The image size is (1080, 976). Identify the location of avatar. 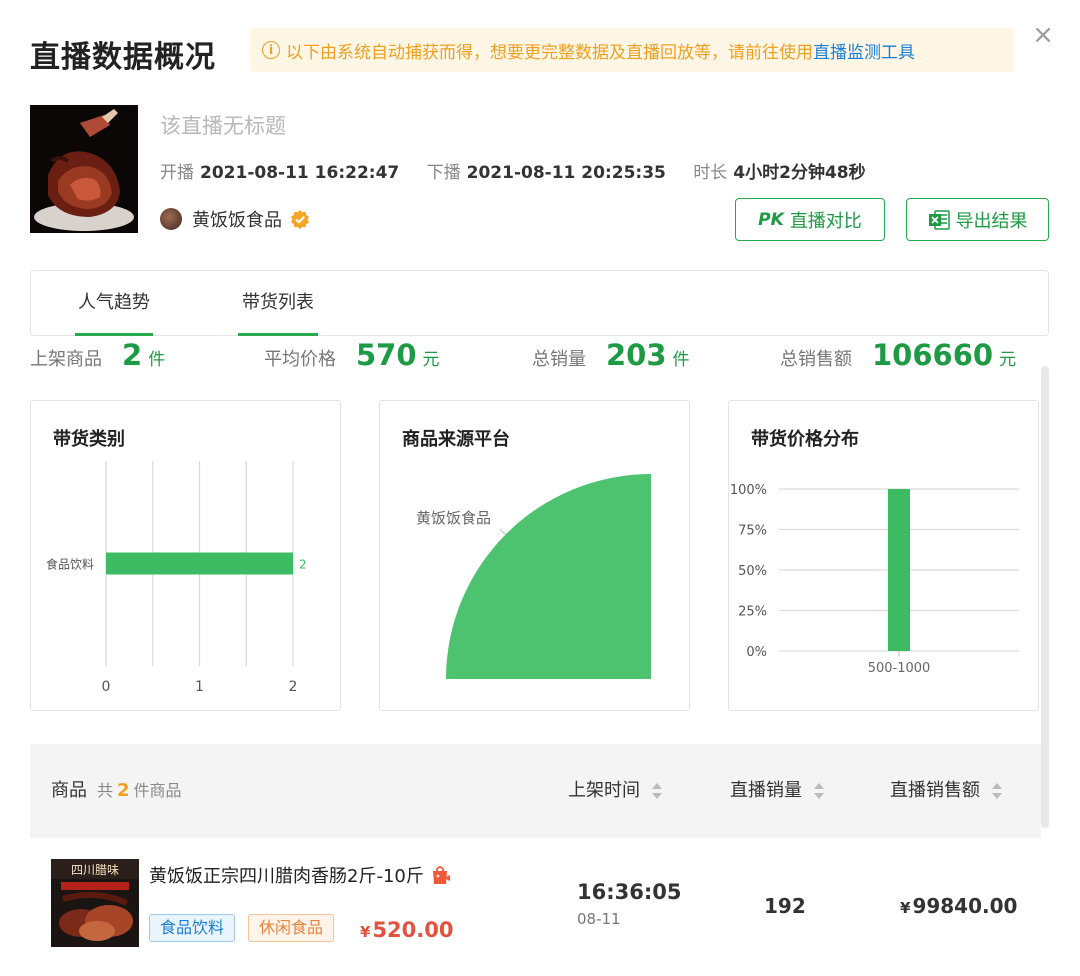
(171, 219).